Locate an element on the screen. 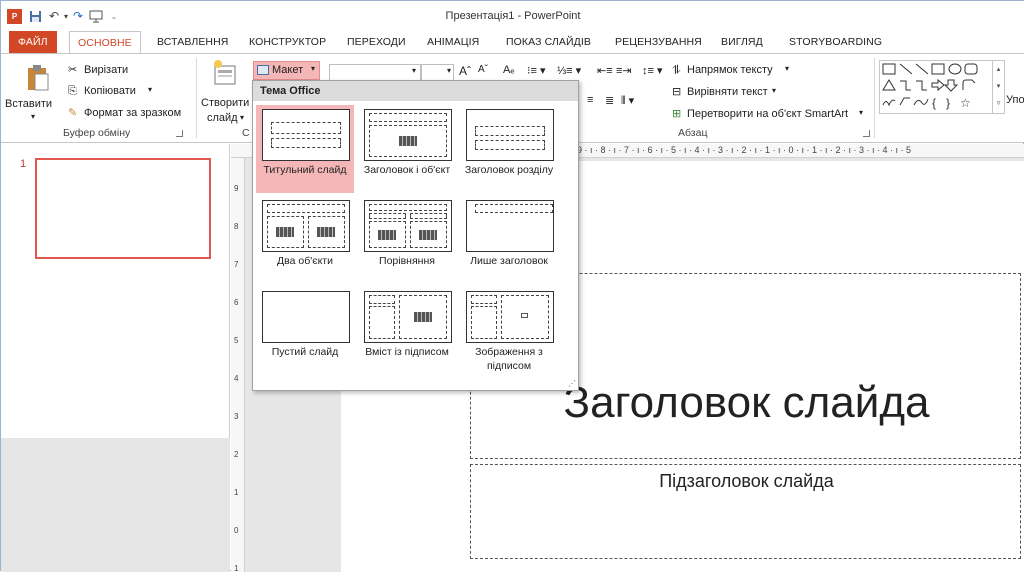 The width and height of the screenshot is (1024, 575). clear-formatting-icon: Aₑ is located at coordinates (508, 70).